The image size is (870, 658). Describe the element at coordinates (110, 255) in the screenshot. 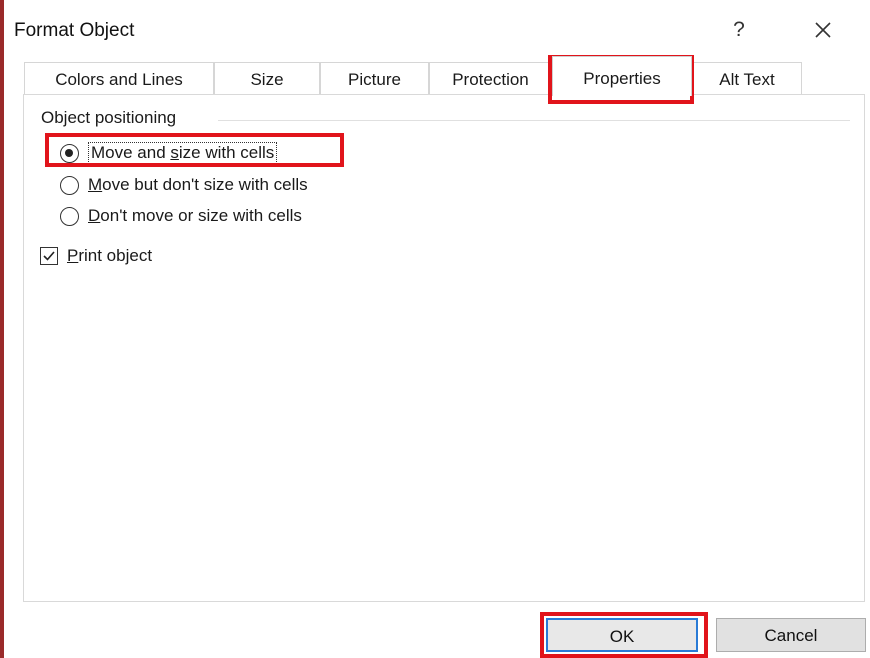

I see `print-object-label: Print object` at that location.